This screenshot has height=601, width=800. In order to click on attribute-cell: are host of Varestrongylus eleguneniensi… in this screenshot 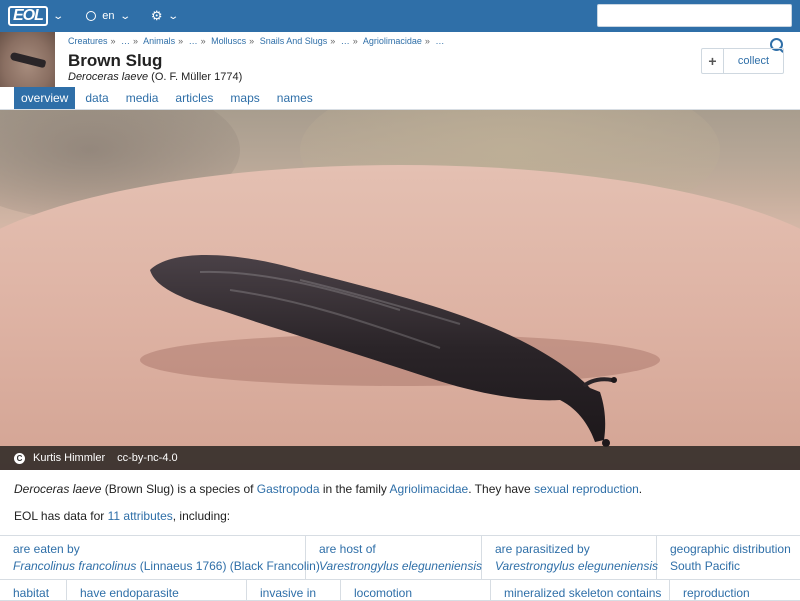, I will do `click(394, 558)`.